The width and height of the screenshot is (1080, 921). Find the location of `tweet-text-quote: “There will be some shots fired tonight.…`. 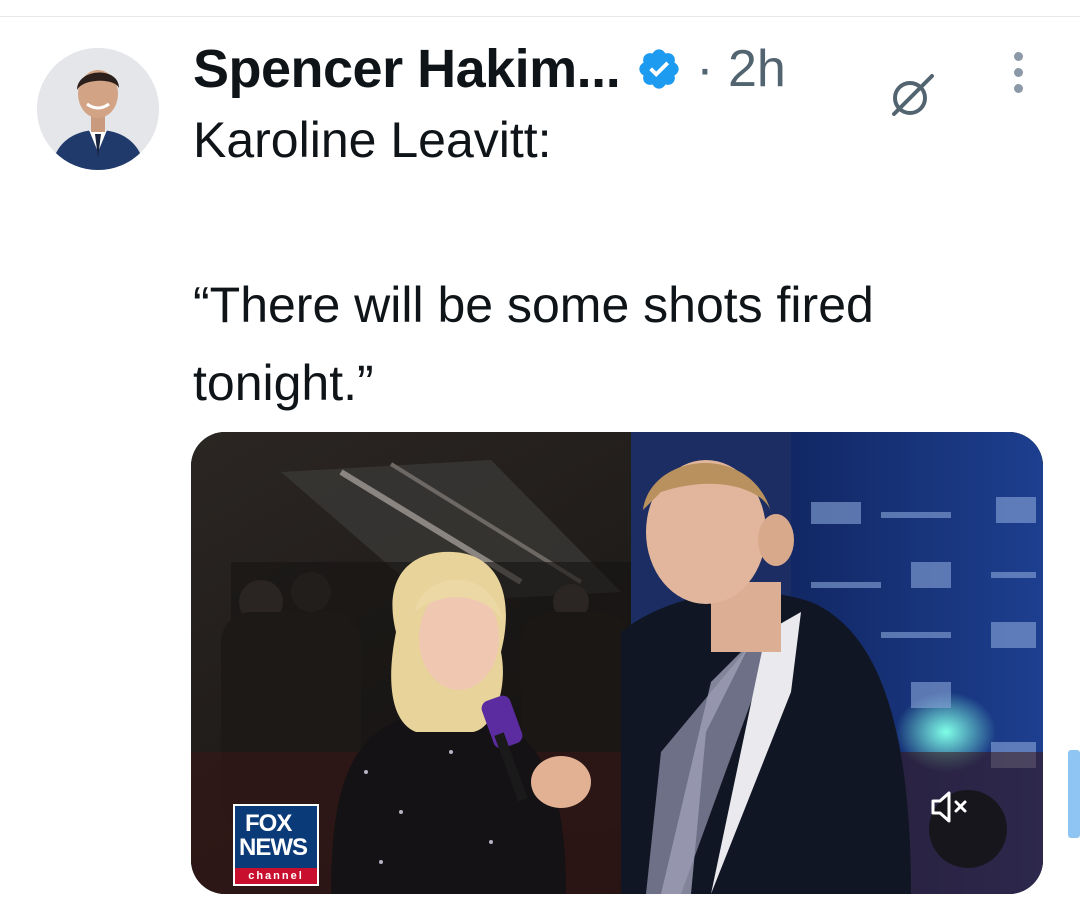

tweet-text-quote: “There will be some shots fired tonight.… is located at coordinates (533, 344).